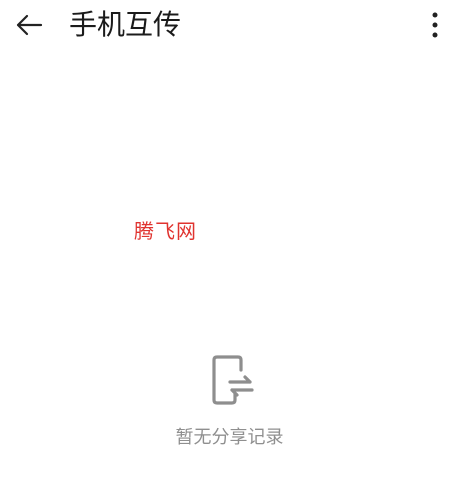 This screenshot has height=483, width=459. Describe the element at coordinates (165, 231) in the screenshot. I see `watermark-text: 腾飞网` at that location.